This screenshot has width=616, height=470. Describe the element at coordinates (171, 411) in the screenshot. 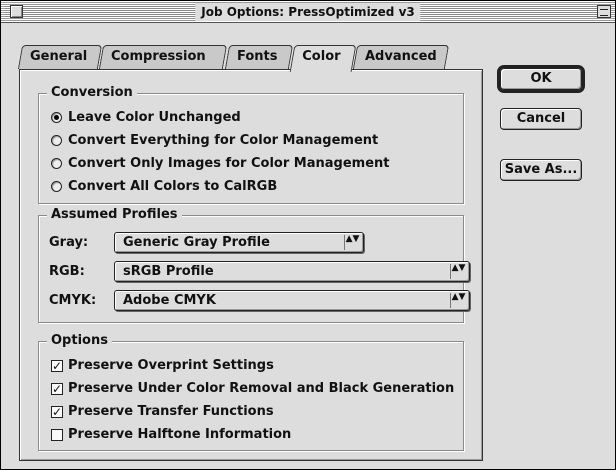

I see `checkbox-label: Preserve Transfer Functions` at that location.